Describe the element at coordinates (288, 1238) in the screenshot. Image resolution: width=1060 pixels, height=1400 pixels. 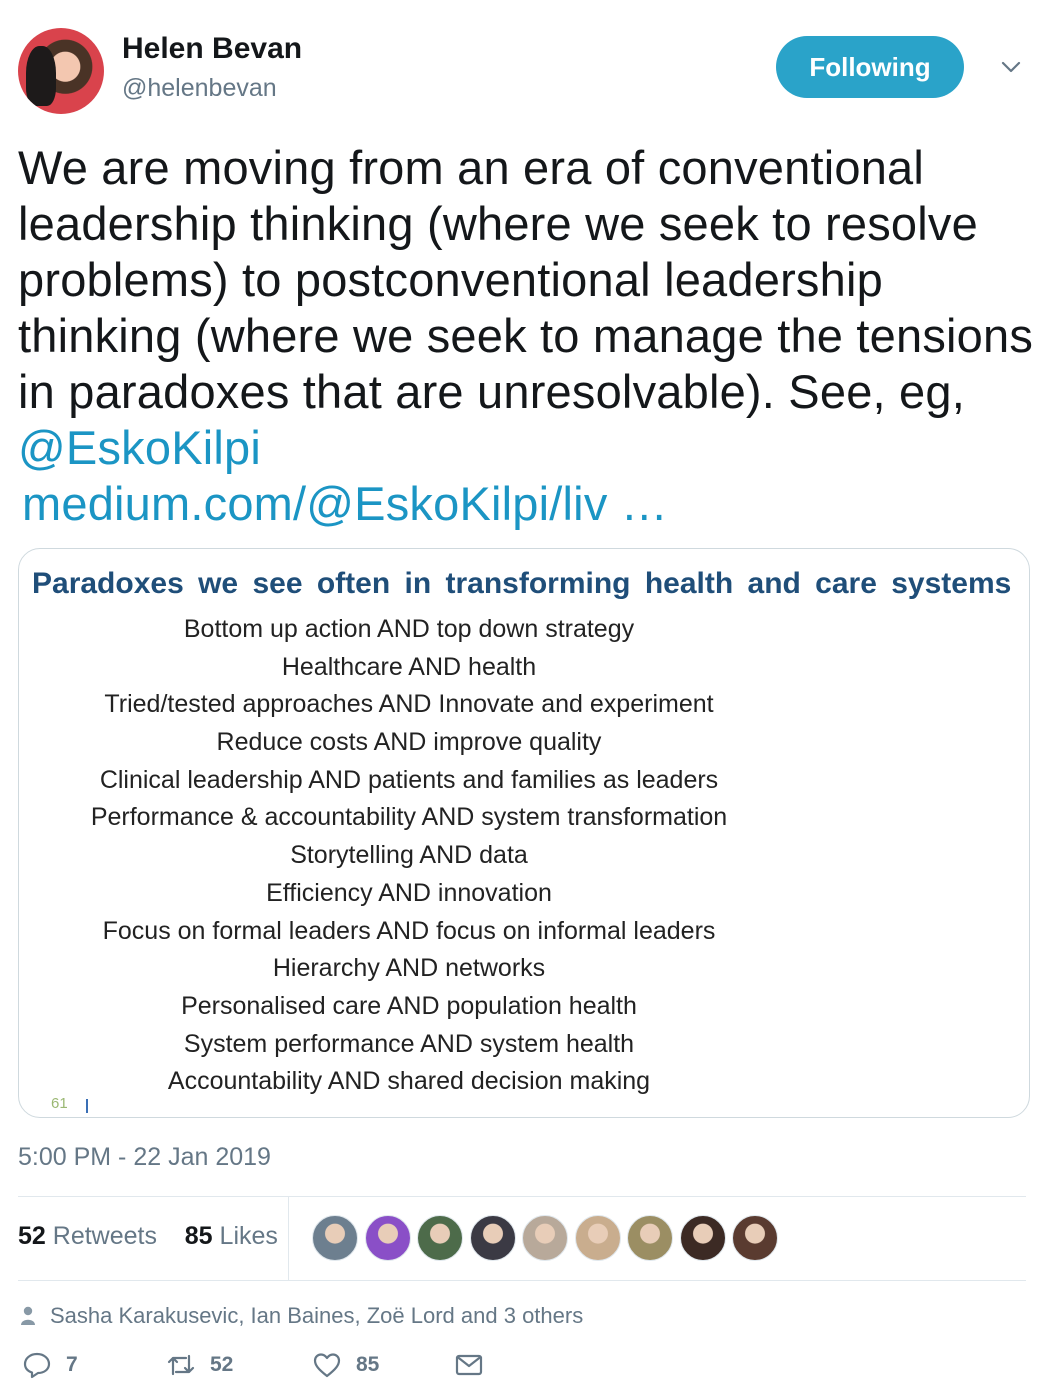
I see `stats-divider` at that location.